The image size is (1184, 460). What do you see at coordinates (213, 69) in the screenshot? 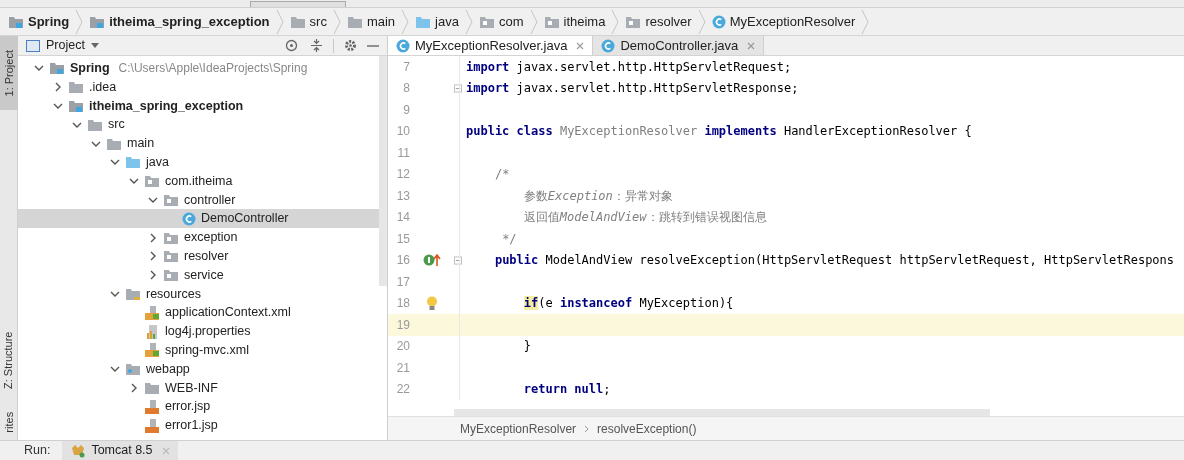
I see `project-path: C:\Users\Apple\IdeaProjects\Spring` at bounding box center [213, 69].